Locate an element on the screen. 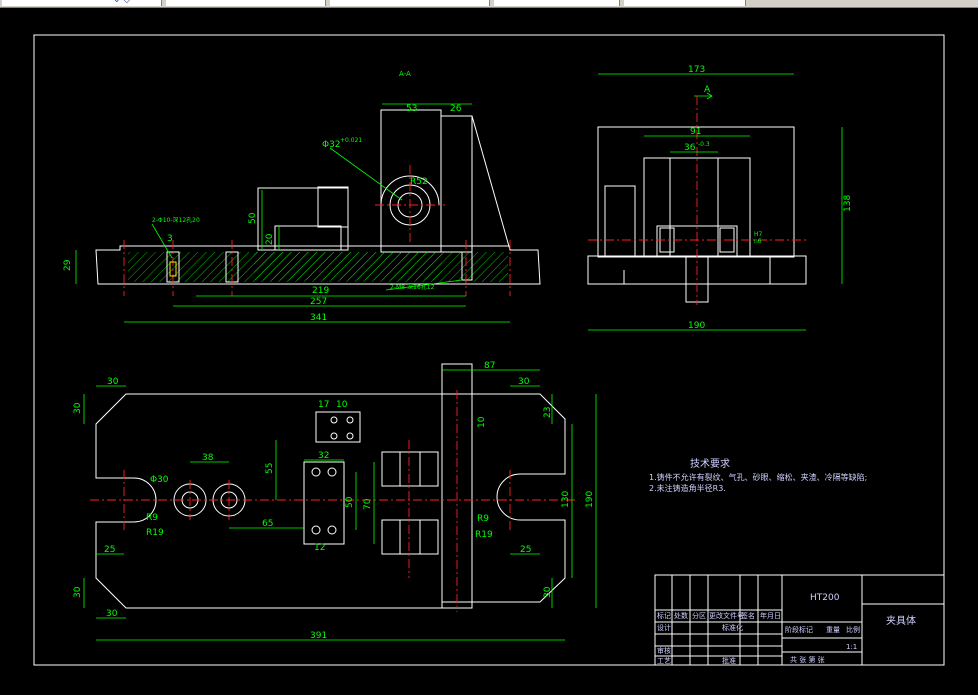 The image size is (978, 695). dim-29: 29 is located at coordinates (68, 265).